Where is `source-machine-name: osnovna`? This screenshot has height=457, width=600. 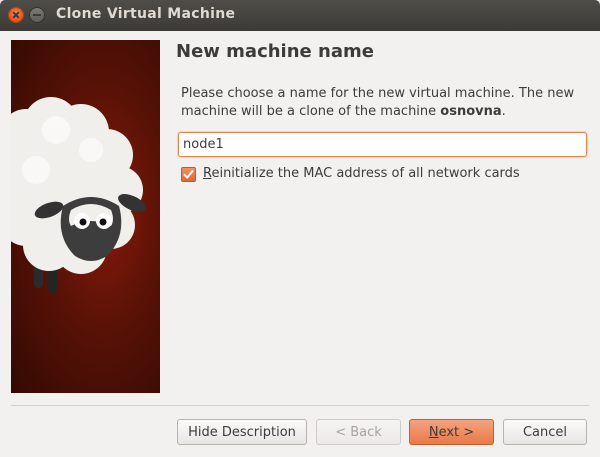 source-machine-name: osnovna is located at coordinates (471, 111).